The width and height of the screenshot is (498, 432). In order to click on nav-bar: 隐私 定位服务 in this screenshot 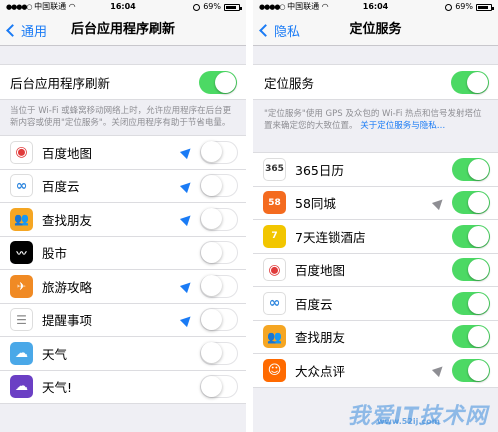, I will do `click(375, 30)`.